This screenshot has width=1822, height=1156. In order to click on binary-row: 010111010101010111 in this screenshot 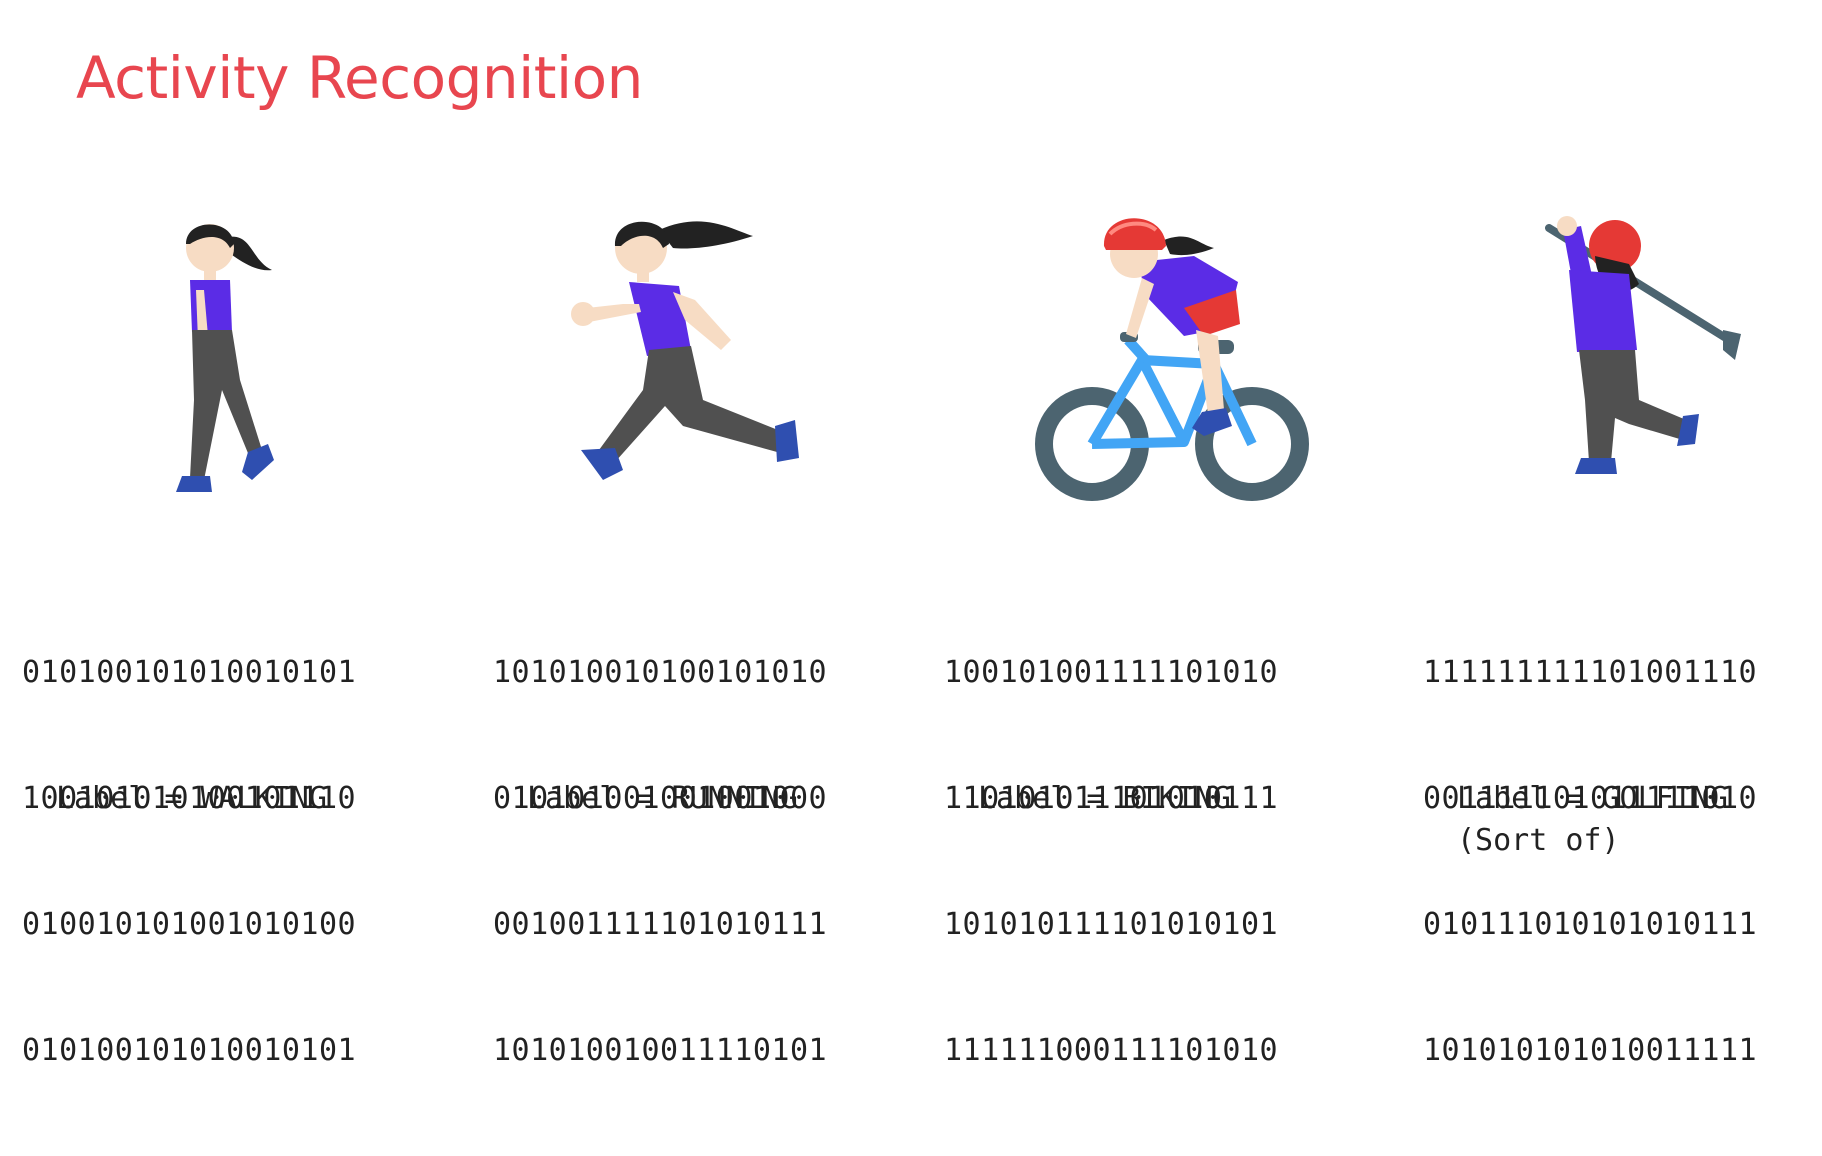, I will do `click(1590, 924)`.